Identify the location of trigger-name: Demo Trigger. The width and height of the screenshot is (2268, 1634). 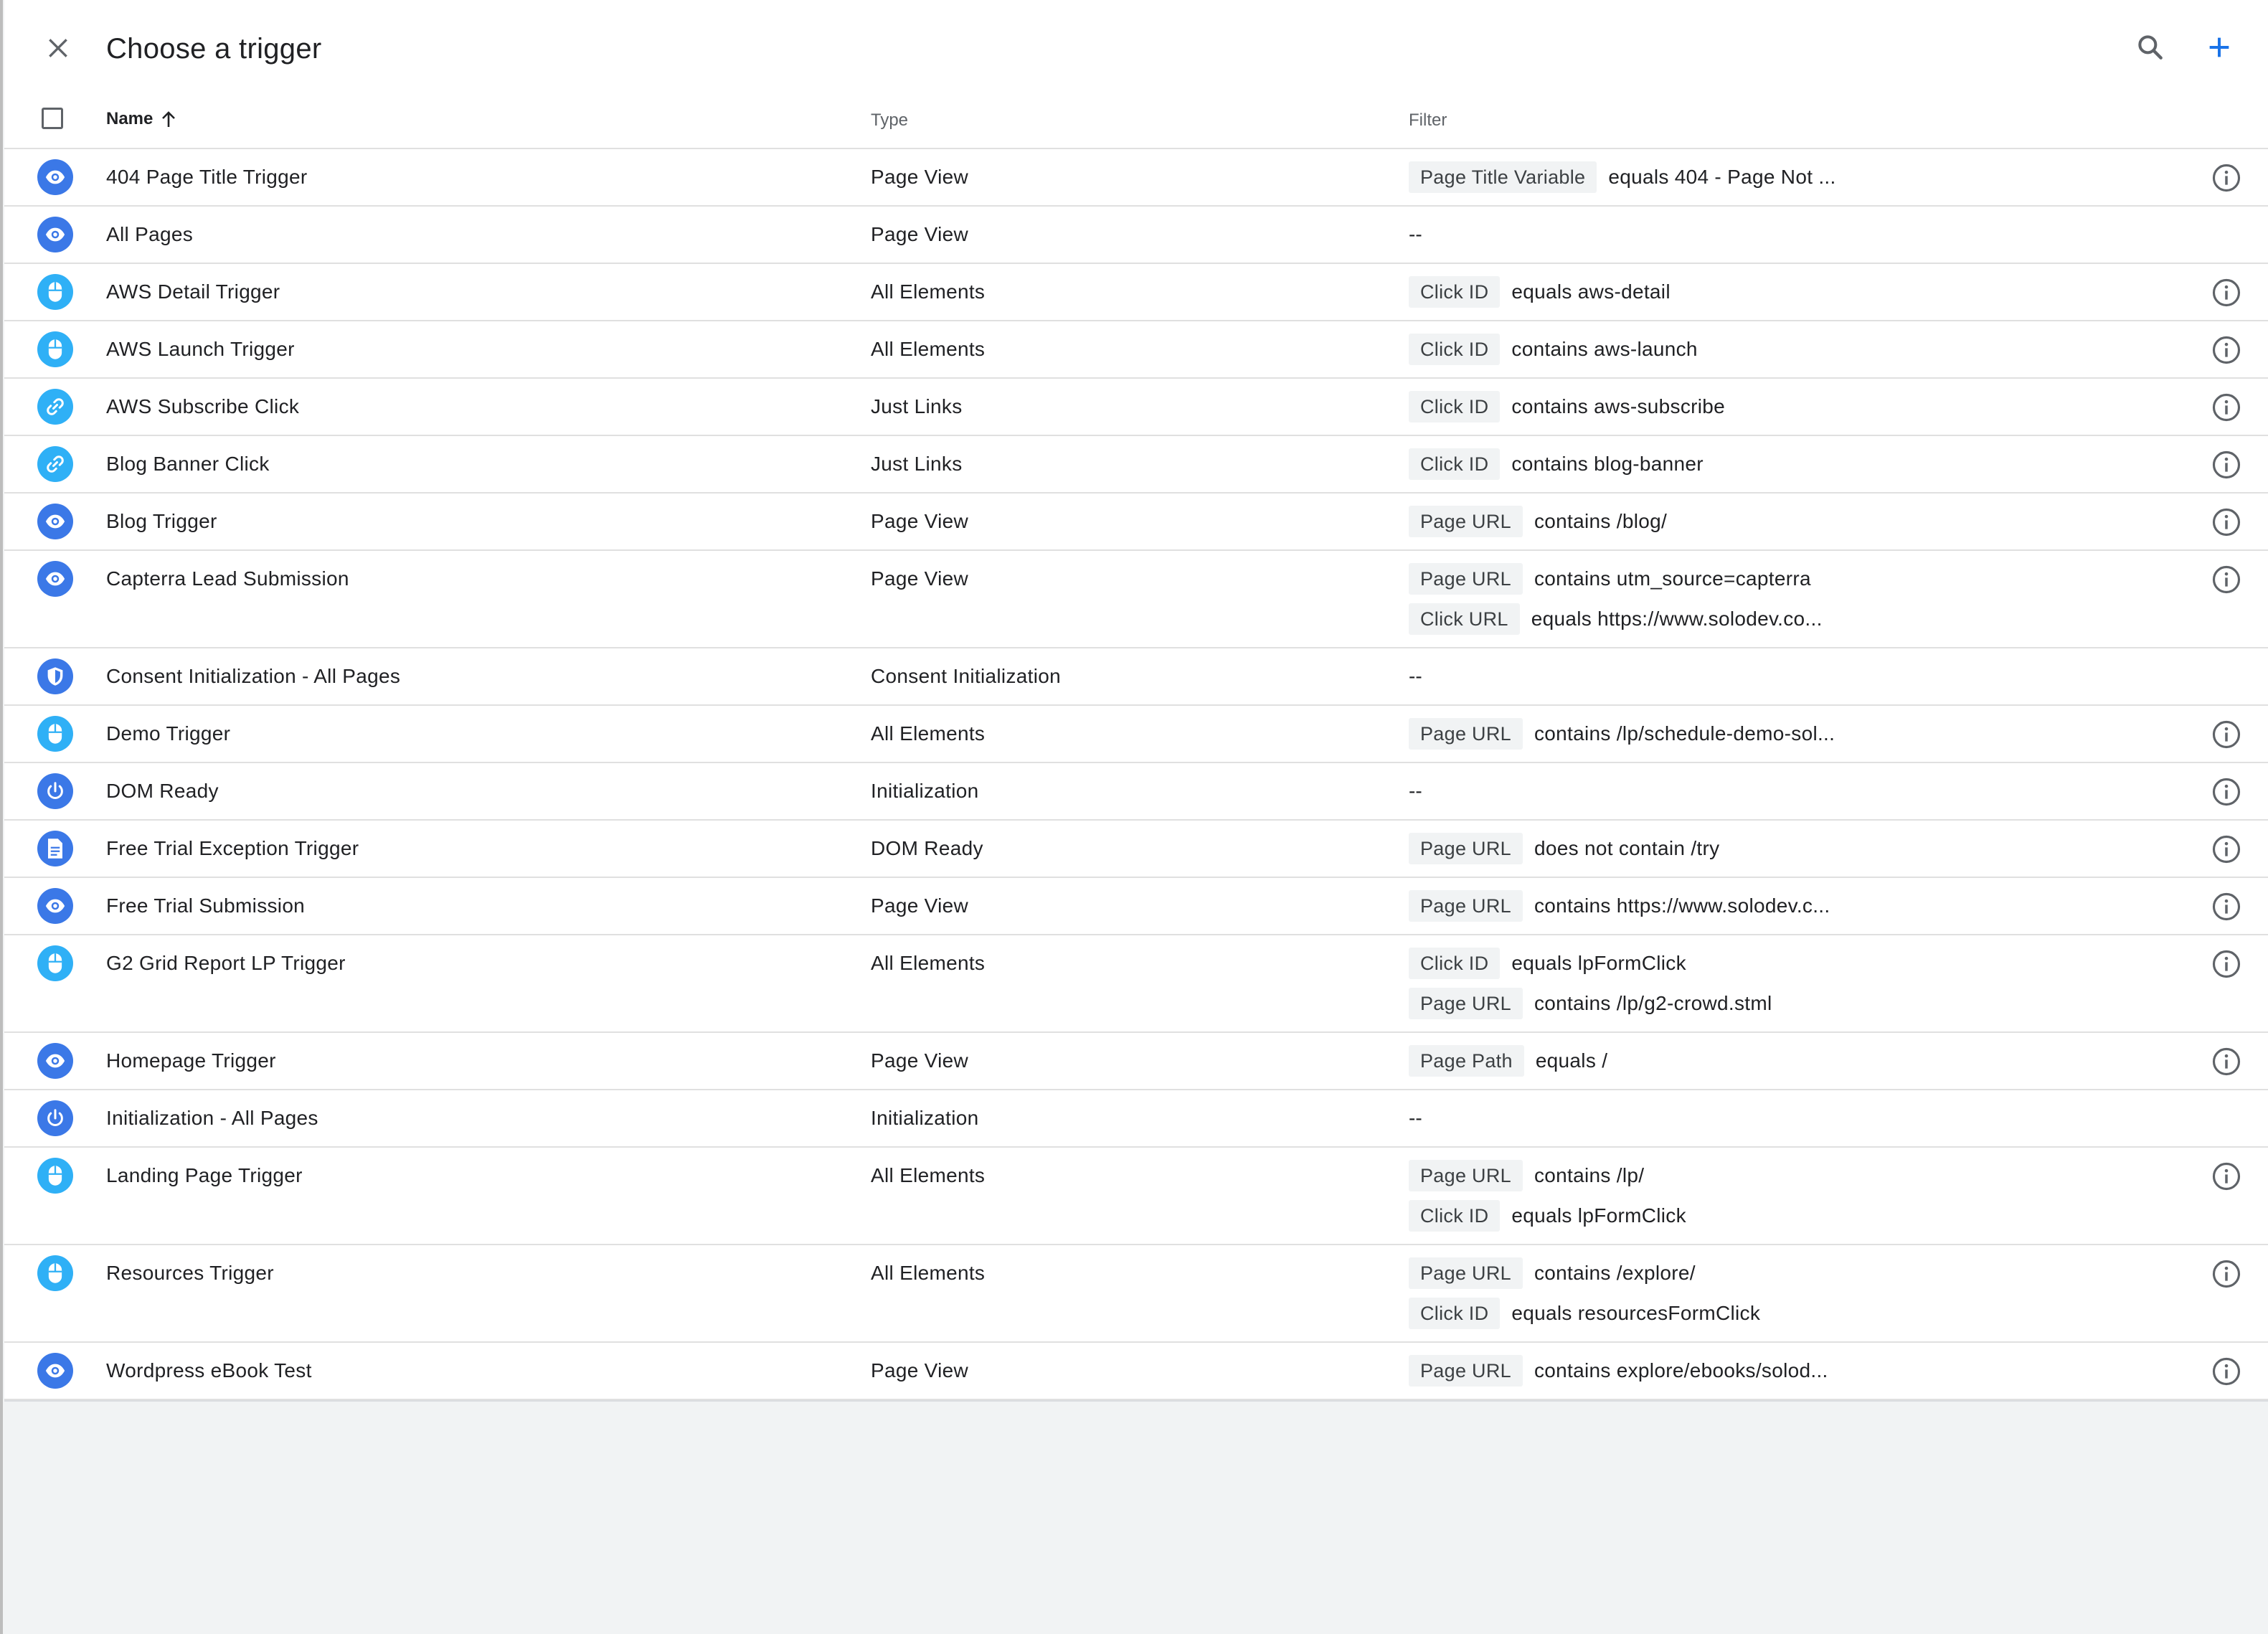
(168, 733).